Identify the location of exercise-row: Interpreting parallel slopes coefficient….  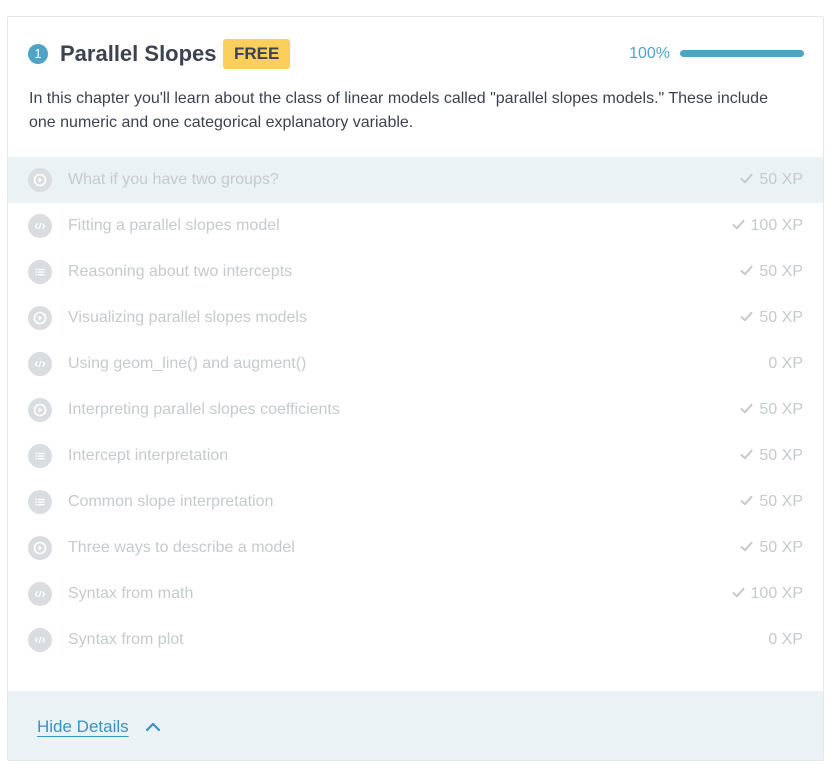
(415, 410).